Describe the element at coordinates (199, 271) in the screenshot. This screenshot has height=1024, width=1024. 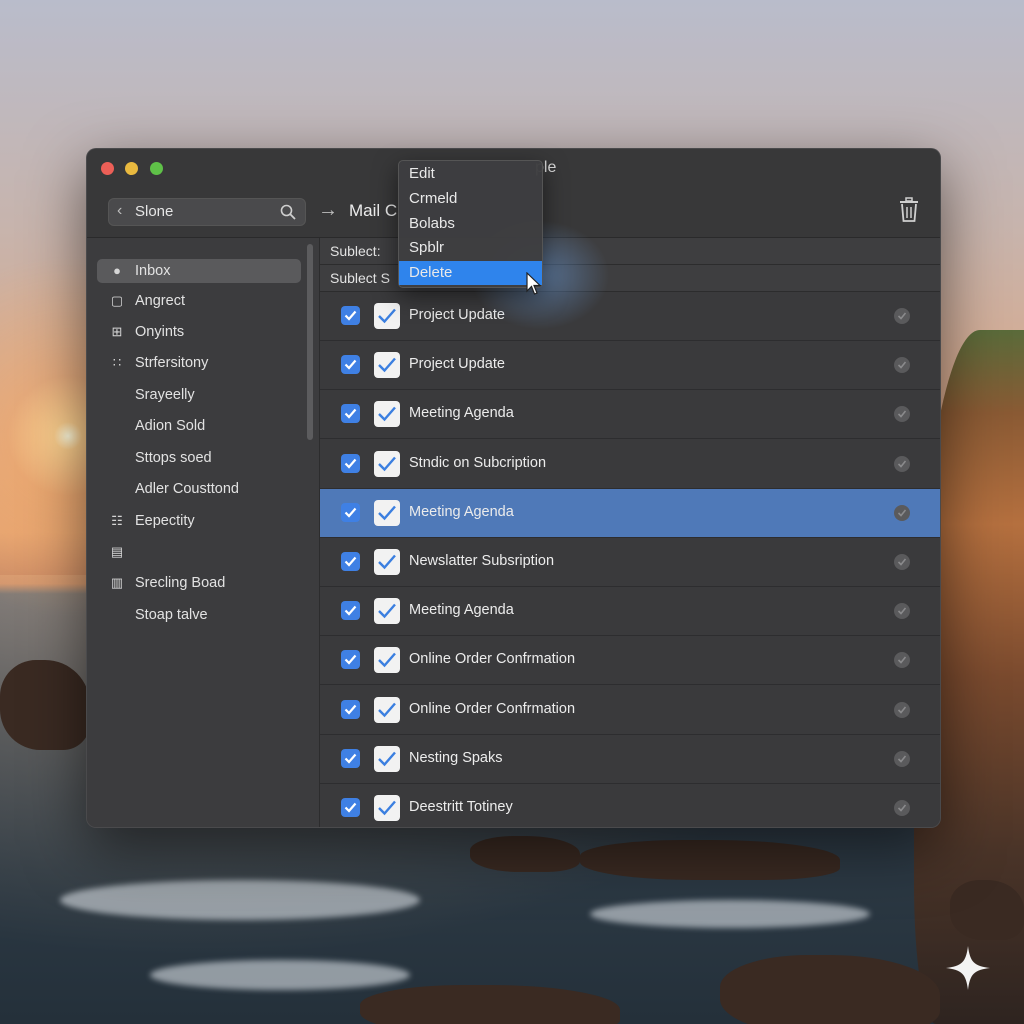
I see `sidebar-item-inbox: ● Inbox` at that location.